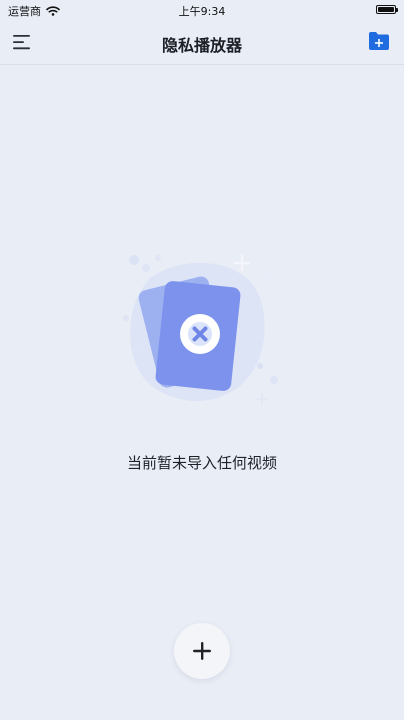  I want to click on add-video-button, so click(202, 651).